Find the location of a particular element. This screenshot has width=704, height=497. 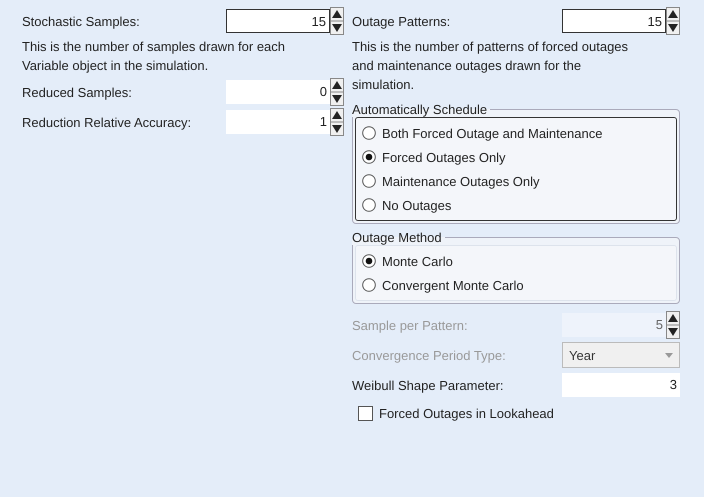

field-label: Outage Patterns: is located at coordinates (401, 21).